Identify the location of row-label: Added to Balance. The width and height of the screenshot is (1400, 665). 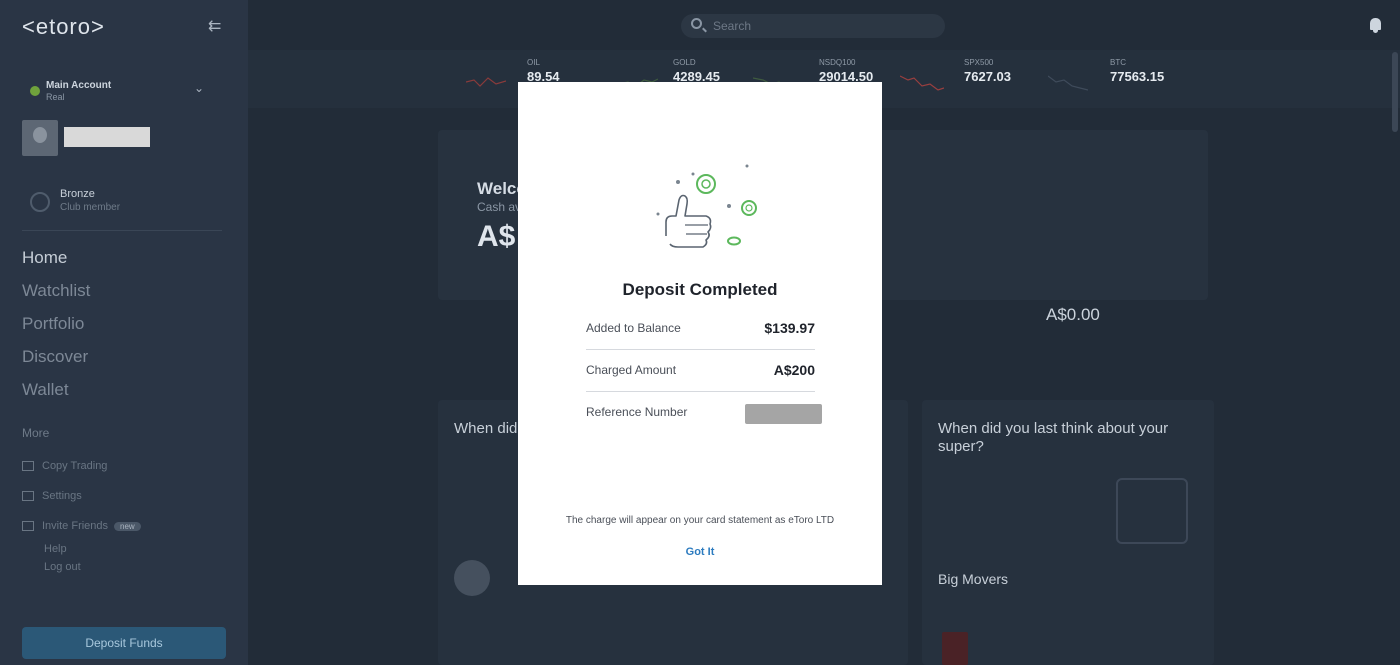
(633, 328).